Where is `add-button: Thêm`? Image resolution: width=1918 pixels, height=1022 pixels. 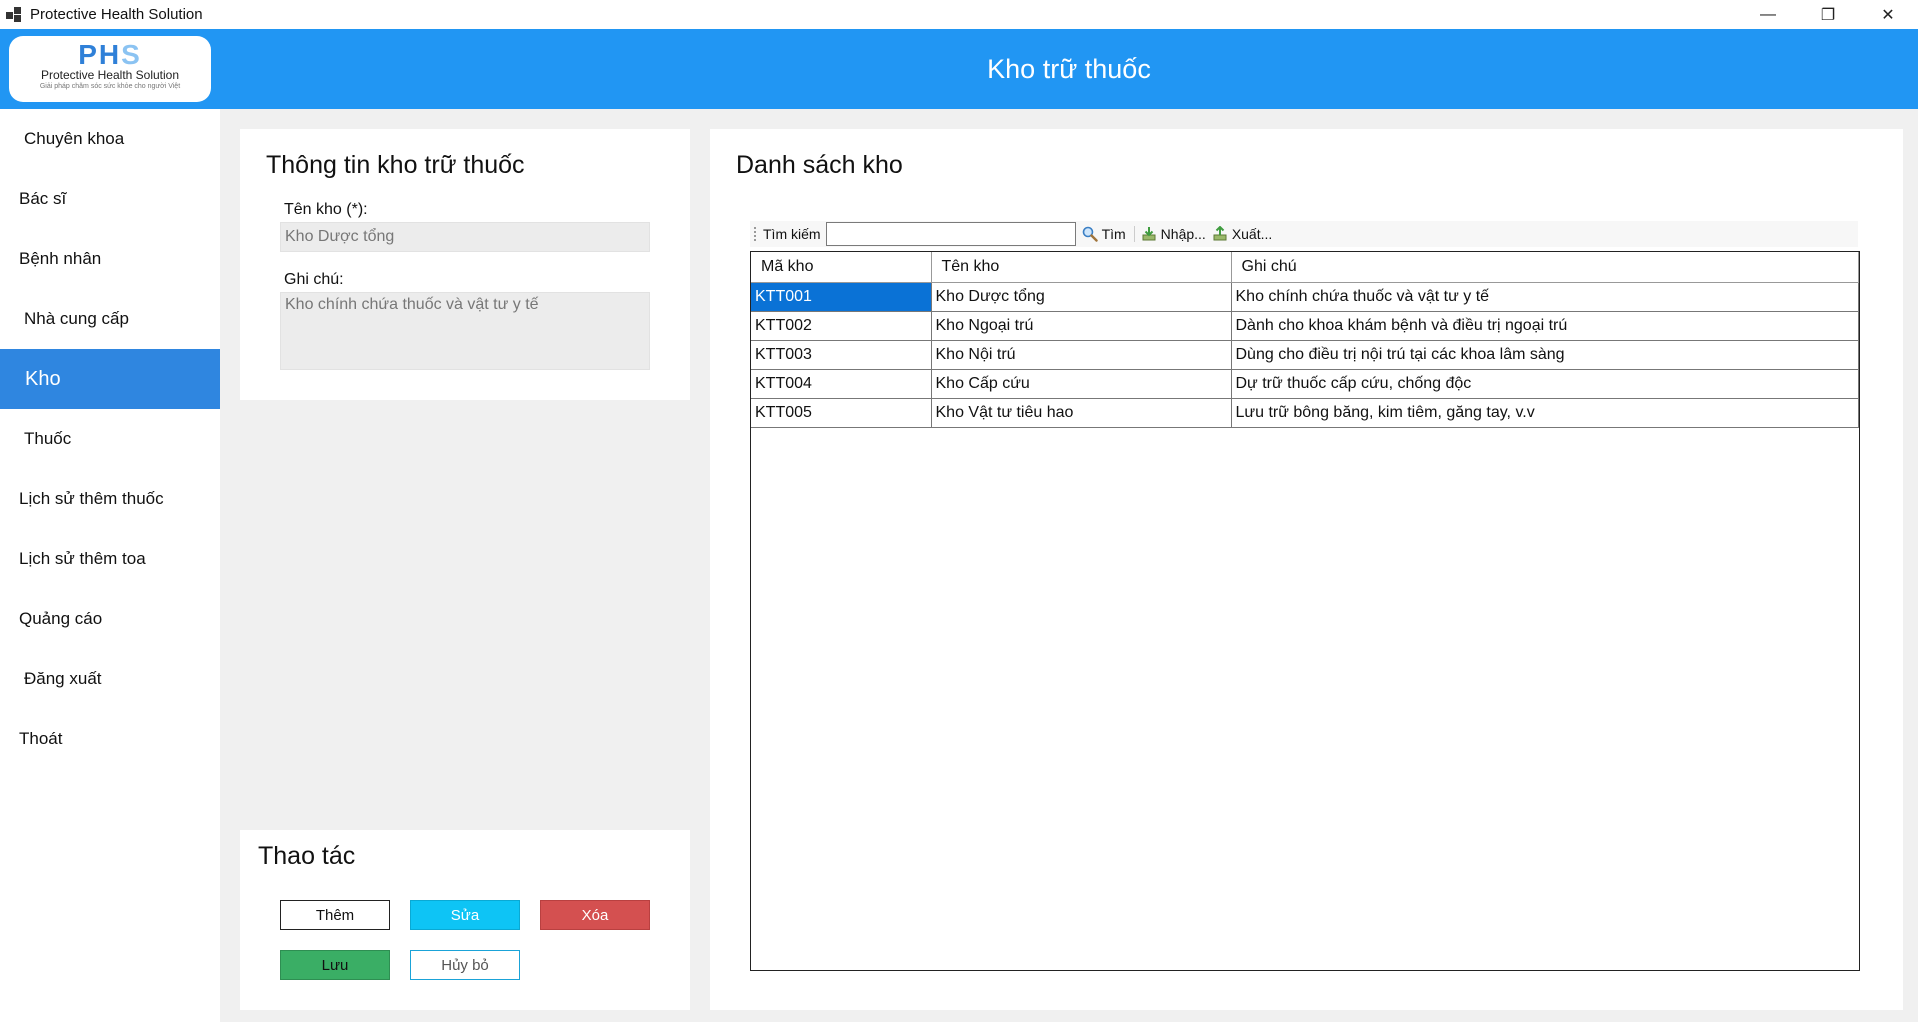
add-button: Thêm is located at coordinates (335, 915).